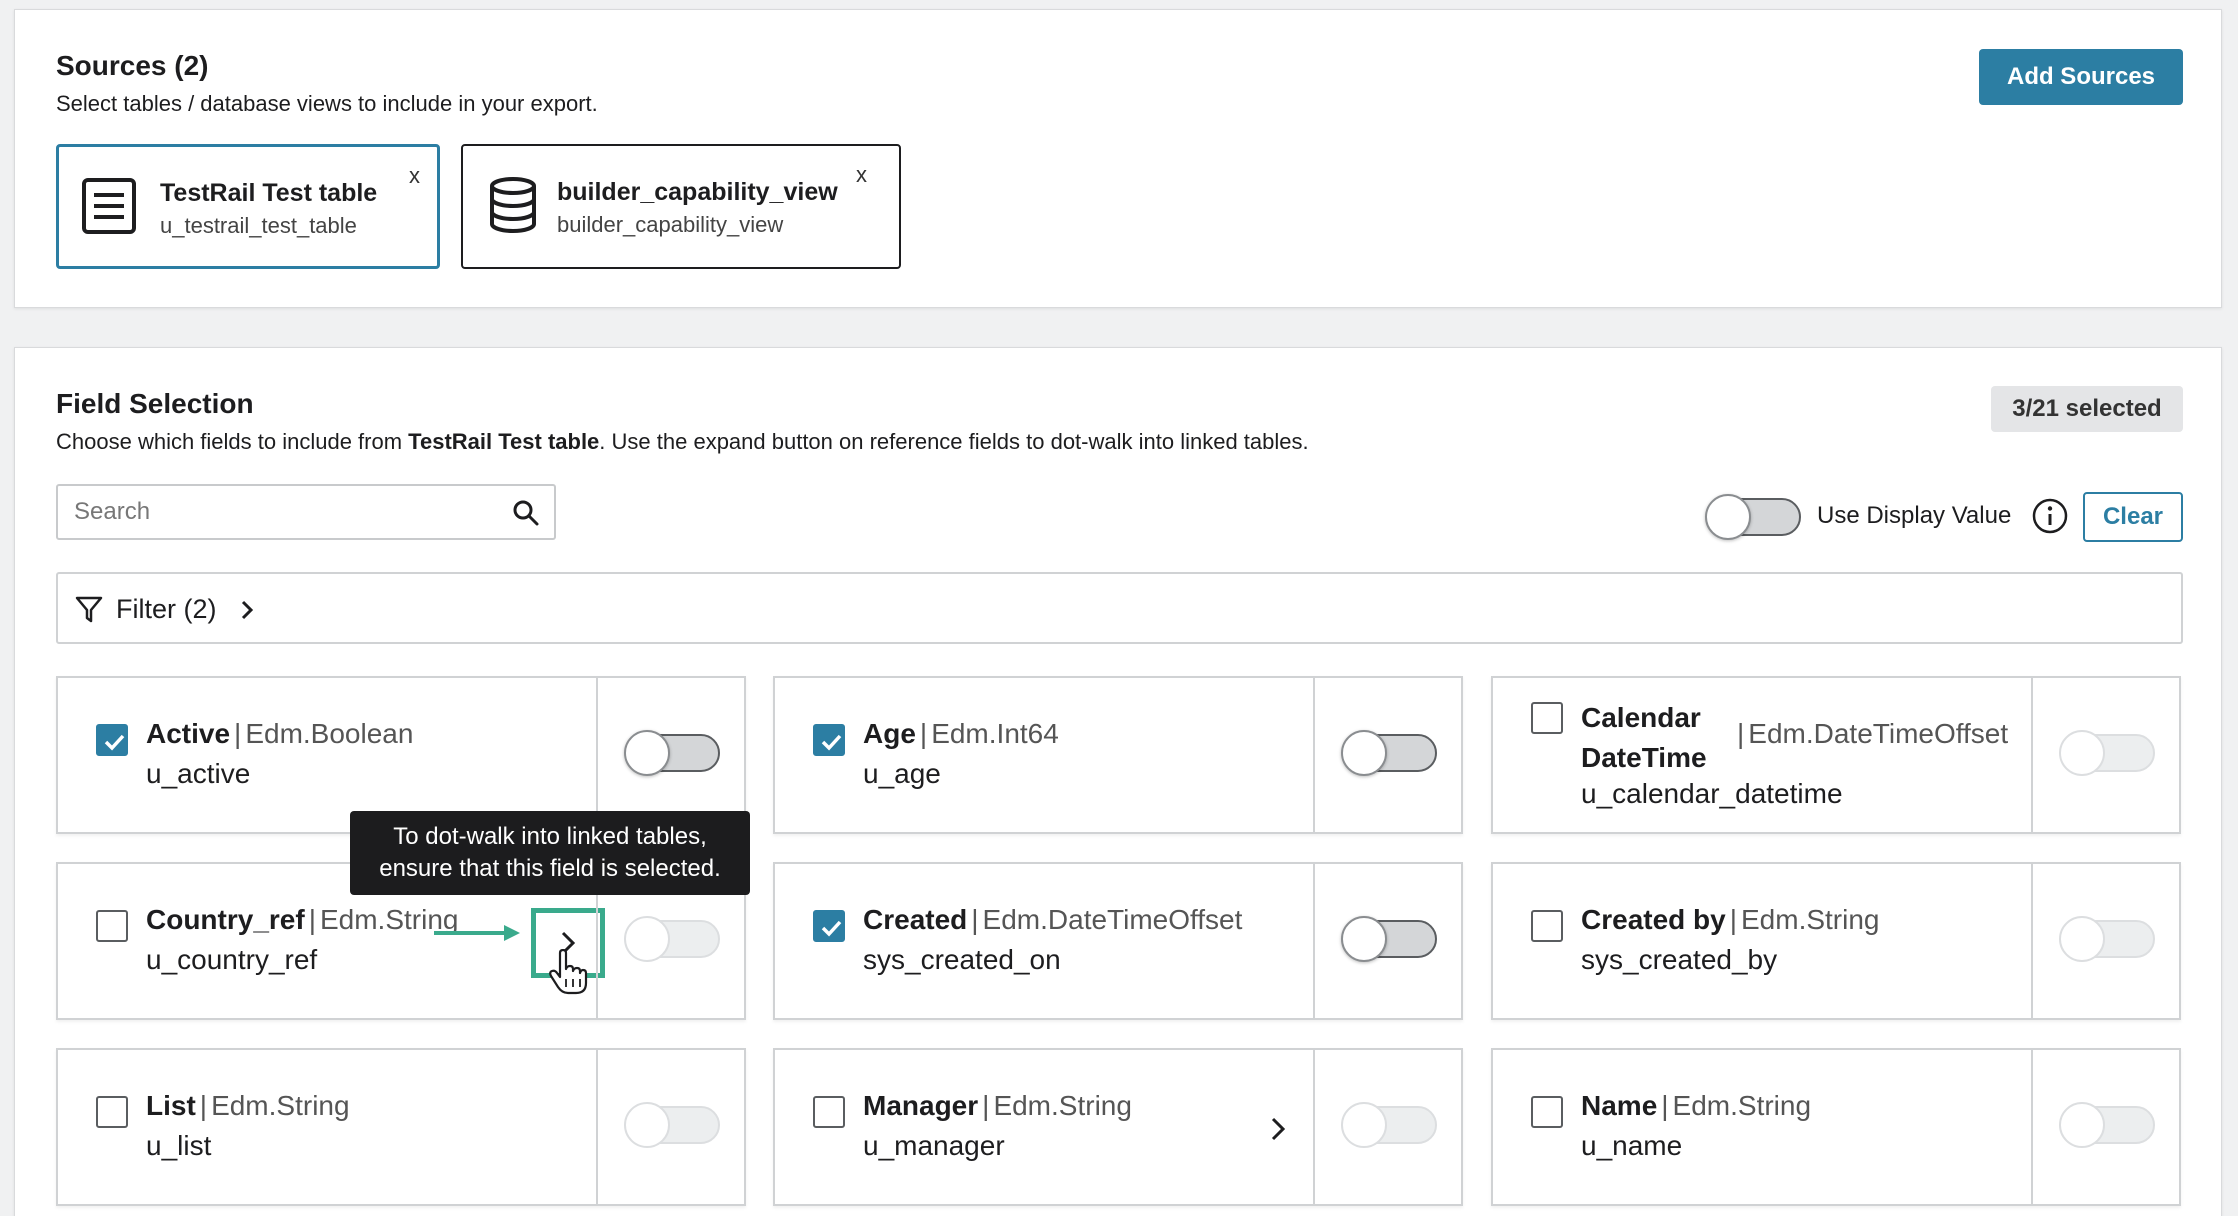  What do you see at coordinates (1753, 517) in the screenshot?
I see `use-display-value-toggle` at bounding box center [1753, 517].